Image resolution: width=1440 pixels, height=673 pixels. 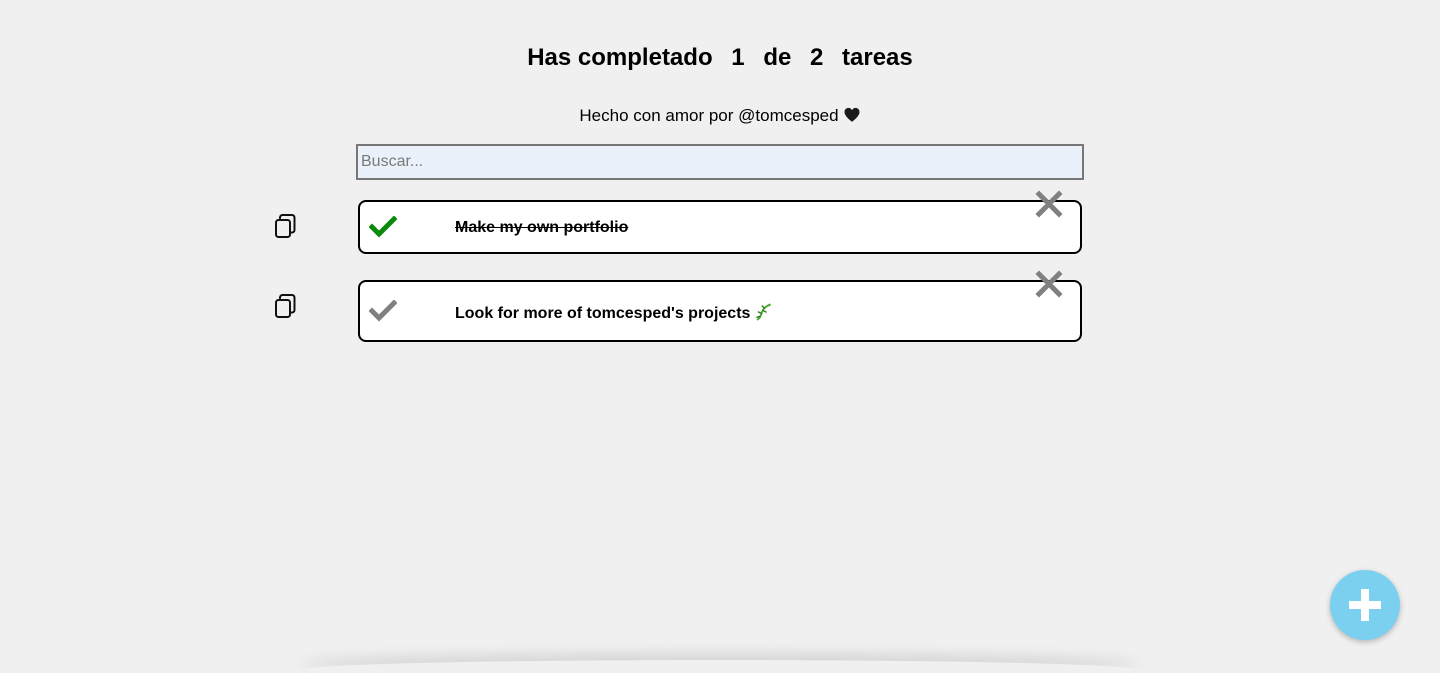 I want to click on credit-line: Hecho con amor por @tomcesped, so click(x=720, y=116).